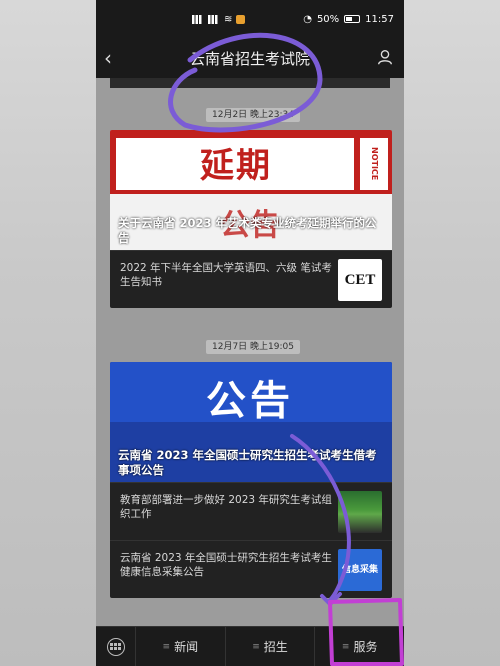 The image size is (500, 666). What do you see at coordinates (226, 507) in the screenshot?
I see `list-item-text: 教育部部署进一步做好 2023 年研究生考试组织工作` at bounding box center [226, 507].